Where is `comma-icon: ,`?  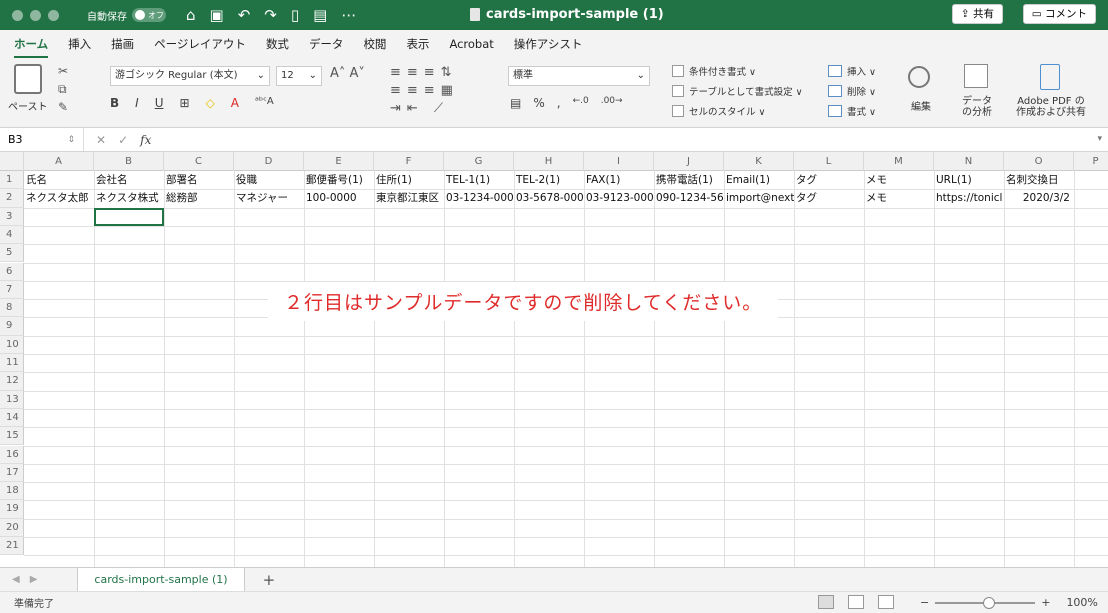 comma-icon: , is located at coordinates (559, 103).